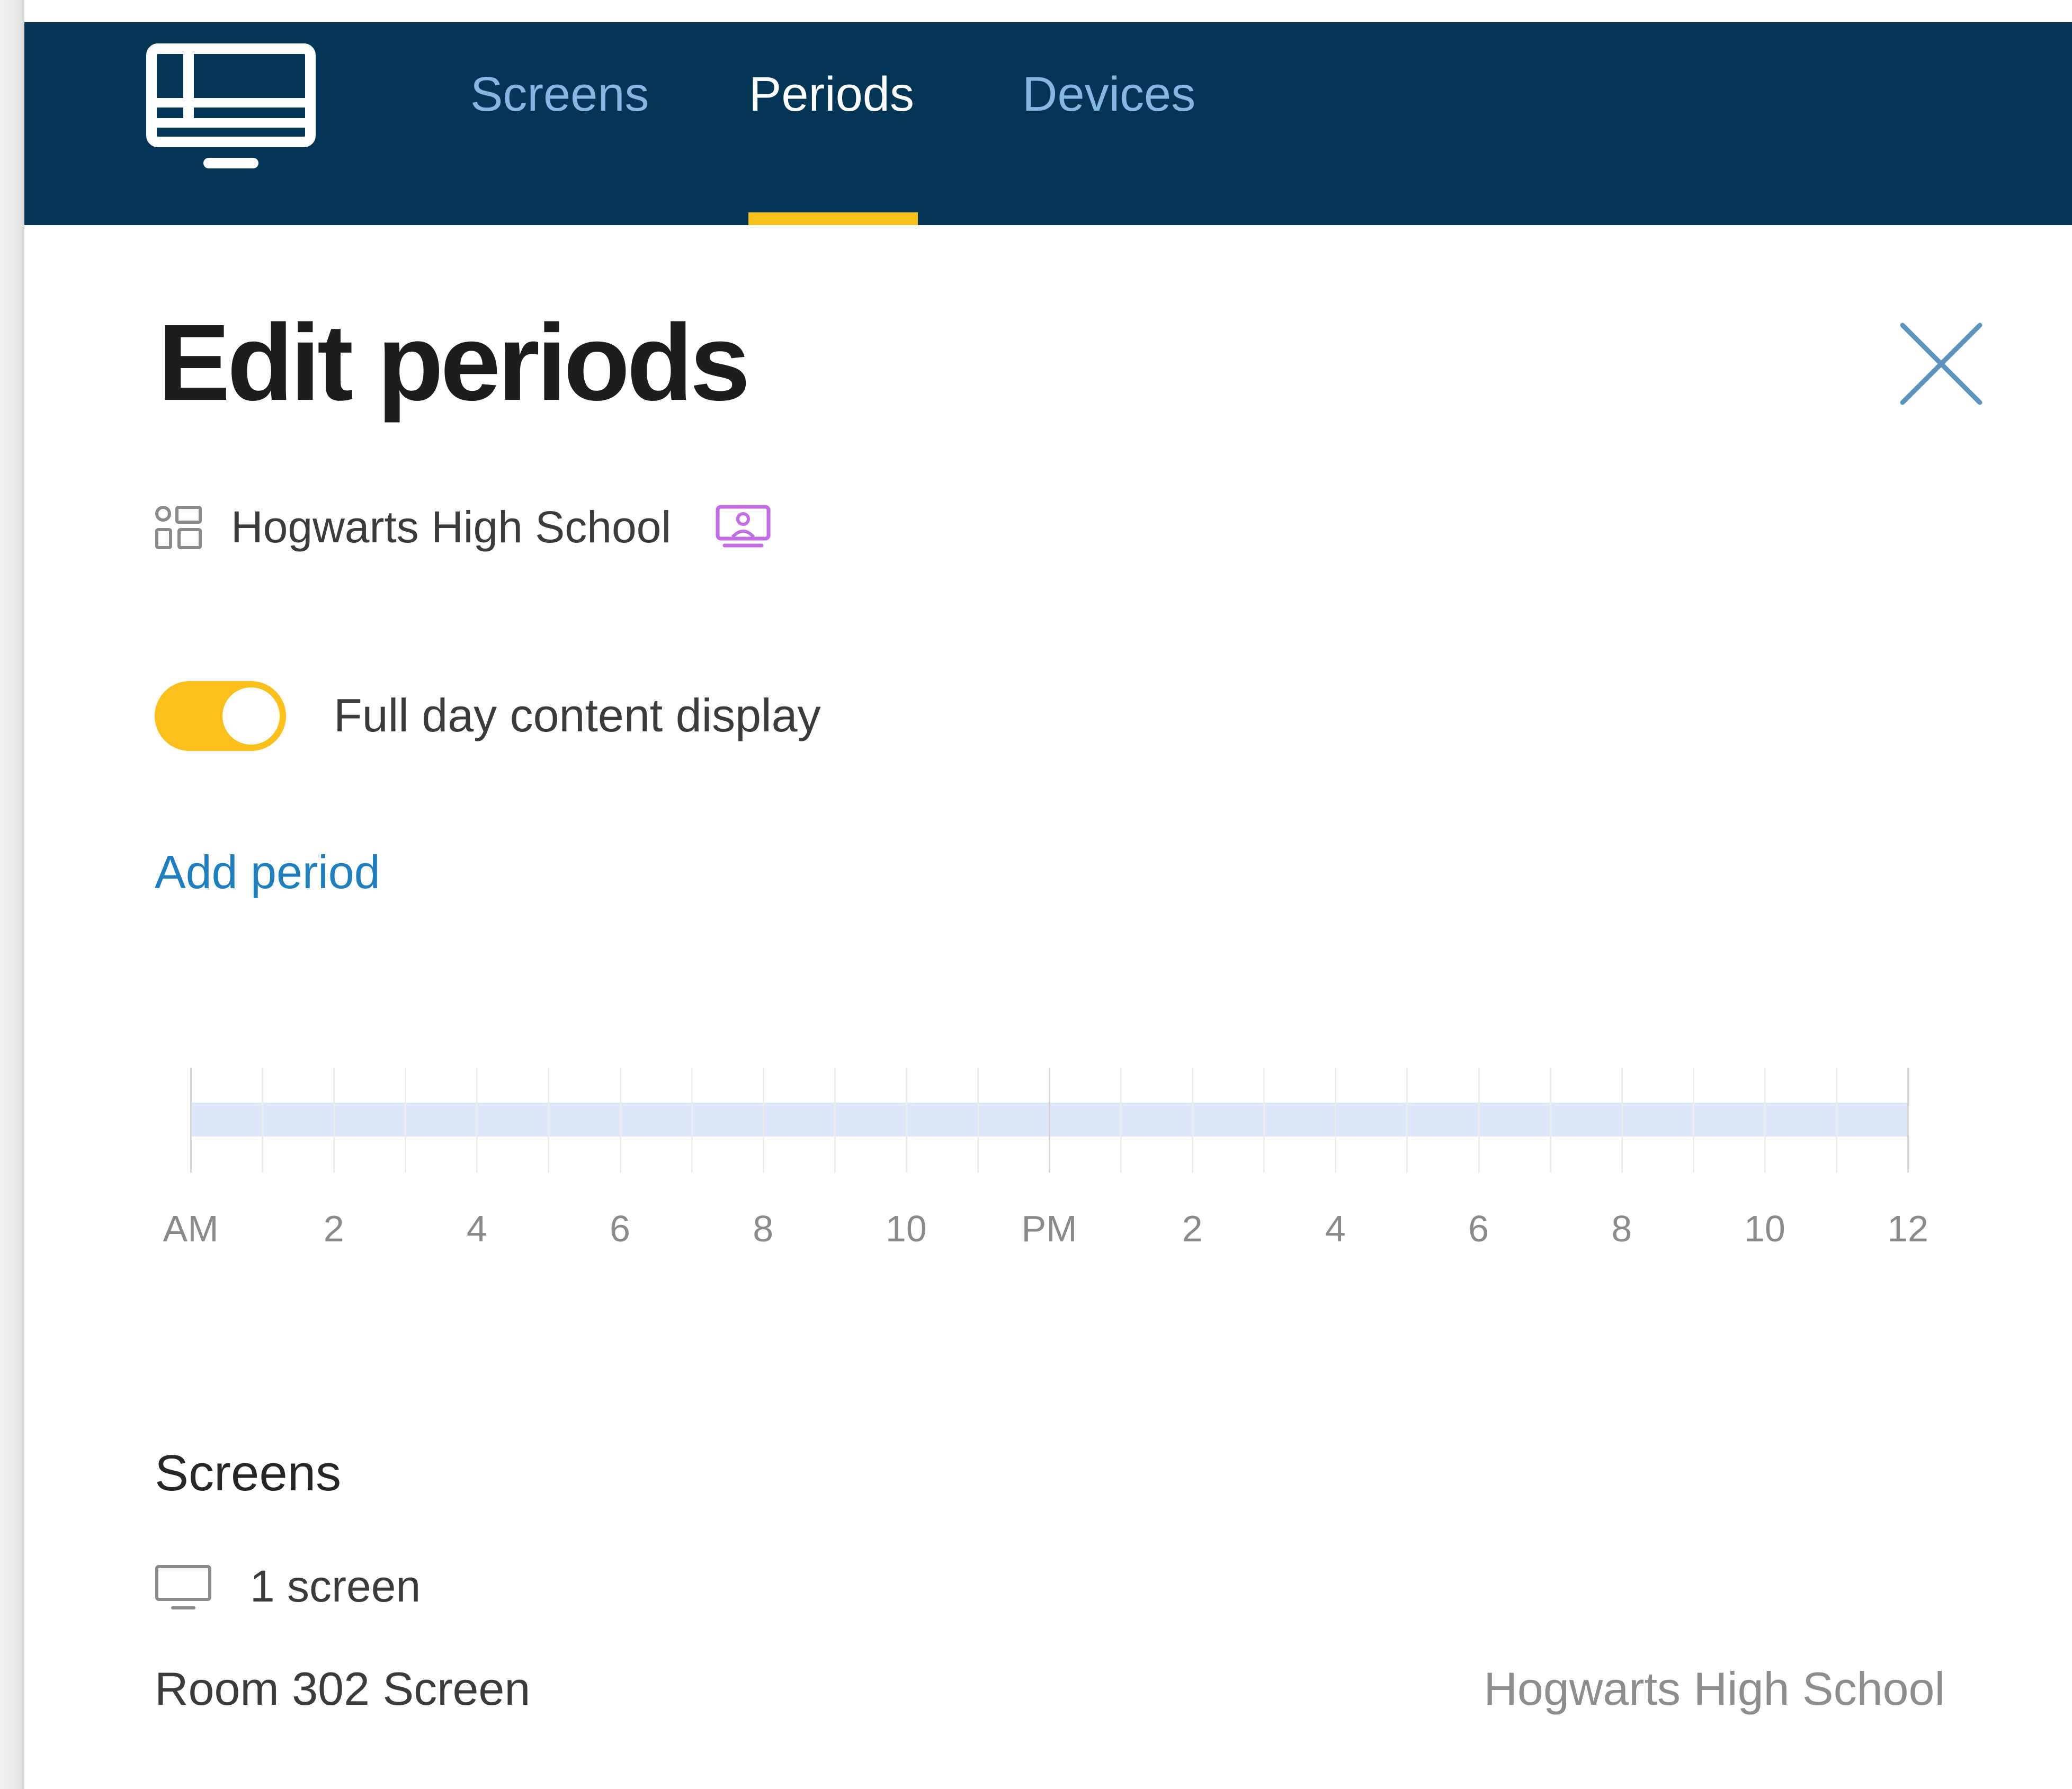  What do you see at coordinates (183, 1587) in the screenshot?
I see `monitor-icon` at bounding box center [183, 1587].